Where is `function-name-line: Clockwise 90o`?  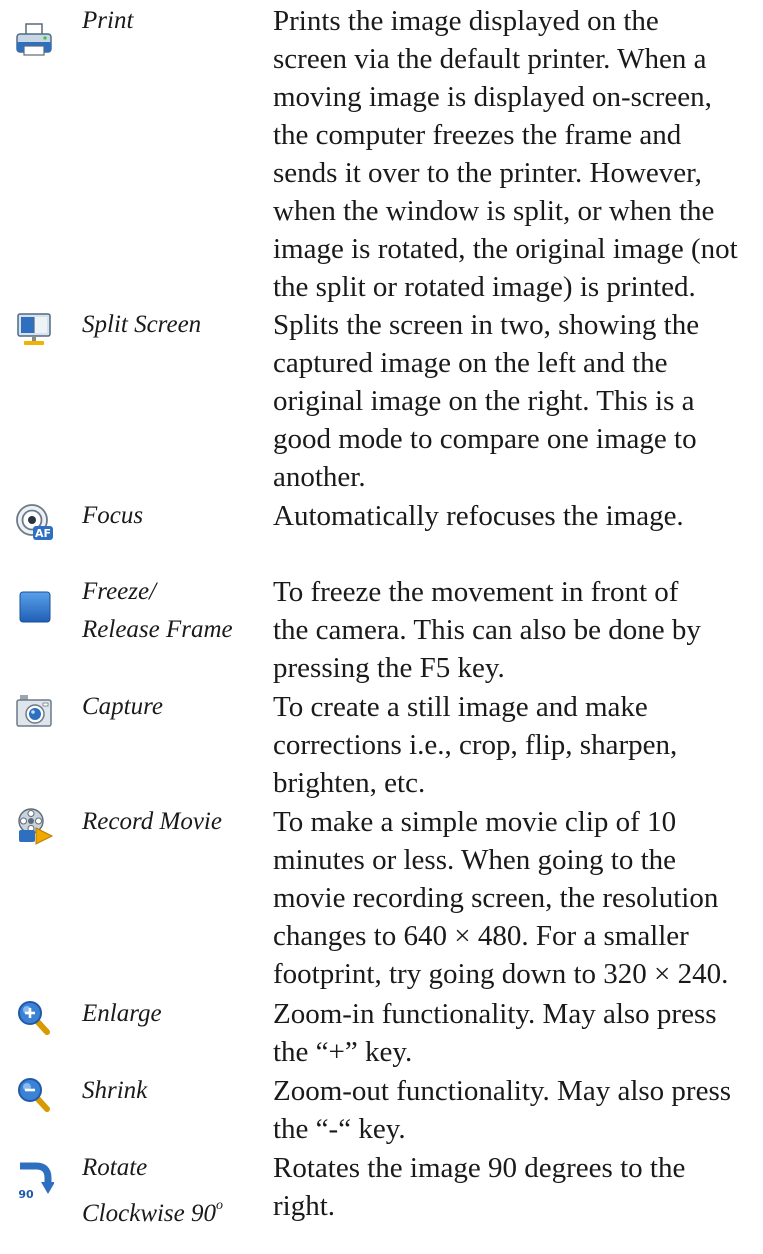 function-name-line: Clockwise 90o is located at coordinates (177, 1210).